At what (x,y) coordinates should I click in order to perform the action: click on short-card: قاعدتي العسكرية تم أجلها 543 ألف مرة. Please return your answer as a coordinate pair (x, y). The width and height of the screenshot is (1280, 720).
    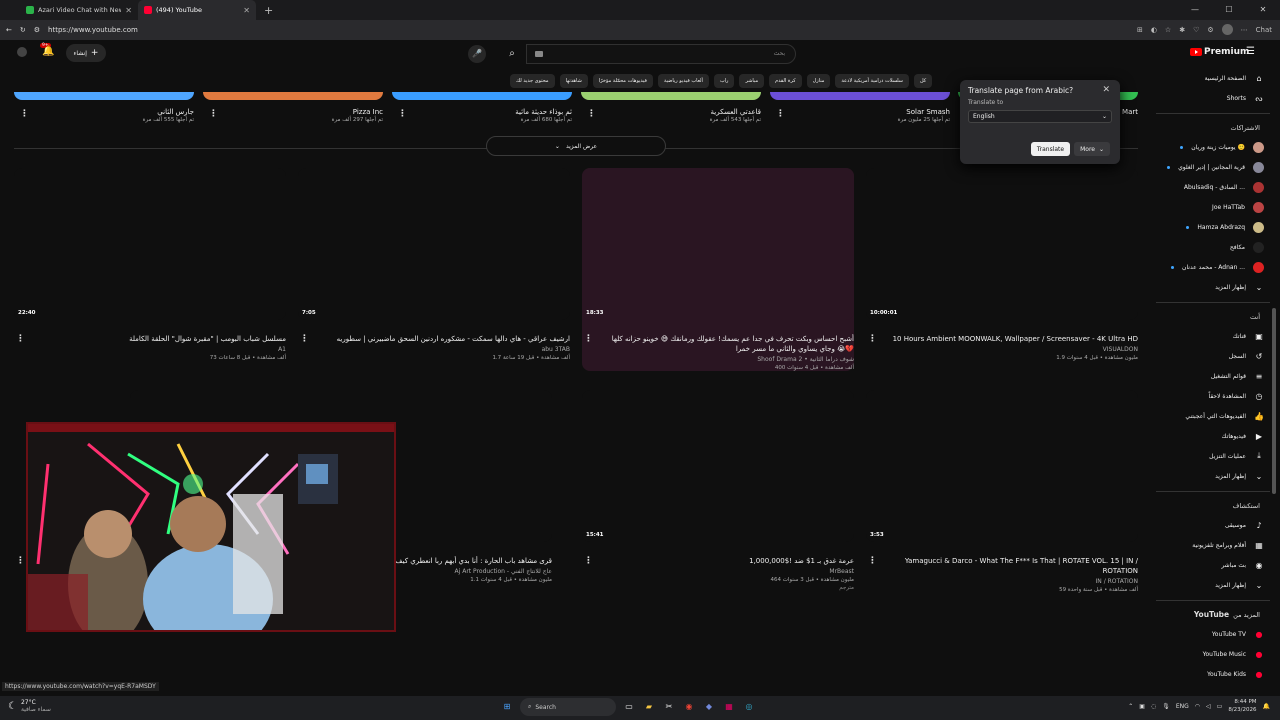
    Looking at the image, I should click on (671, 107).